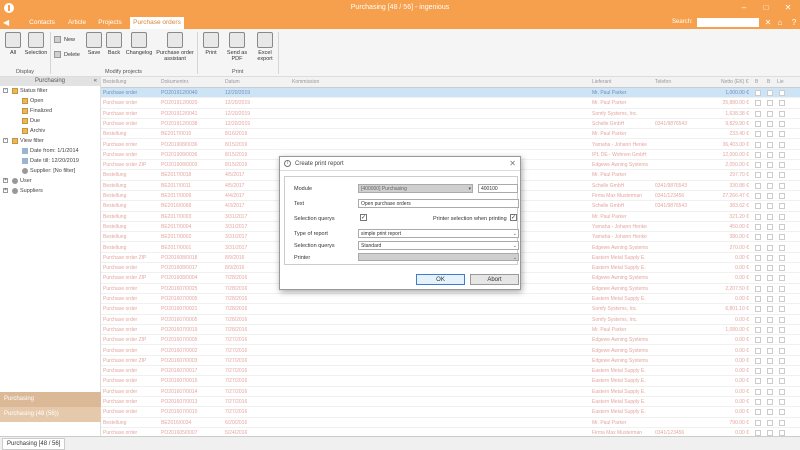  Describe the element at coordinates (114, 82) in the screenshot. I see `header-bestellung: Bestellung` at that location.